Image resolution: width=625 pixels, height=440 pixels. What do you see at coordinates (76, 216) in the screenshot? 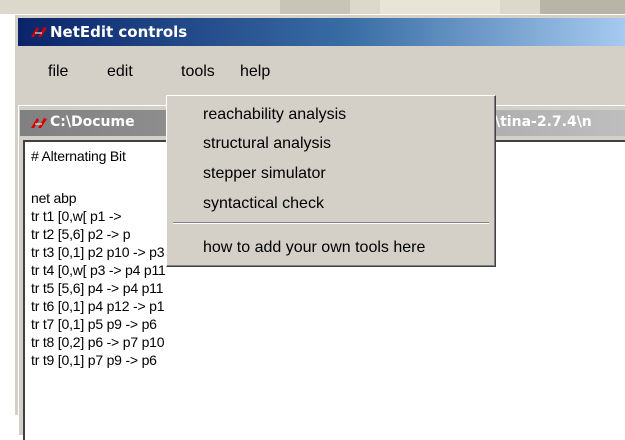
I see `code-line: tr t1 [0,w[ p1 ->` at bounding box center [76, 216].